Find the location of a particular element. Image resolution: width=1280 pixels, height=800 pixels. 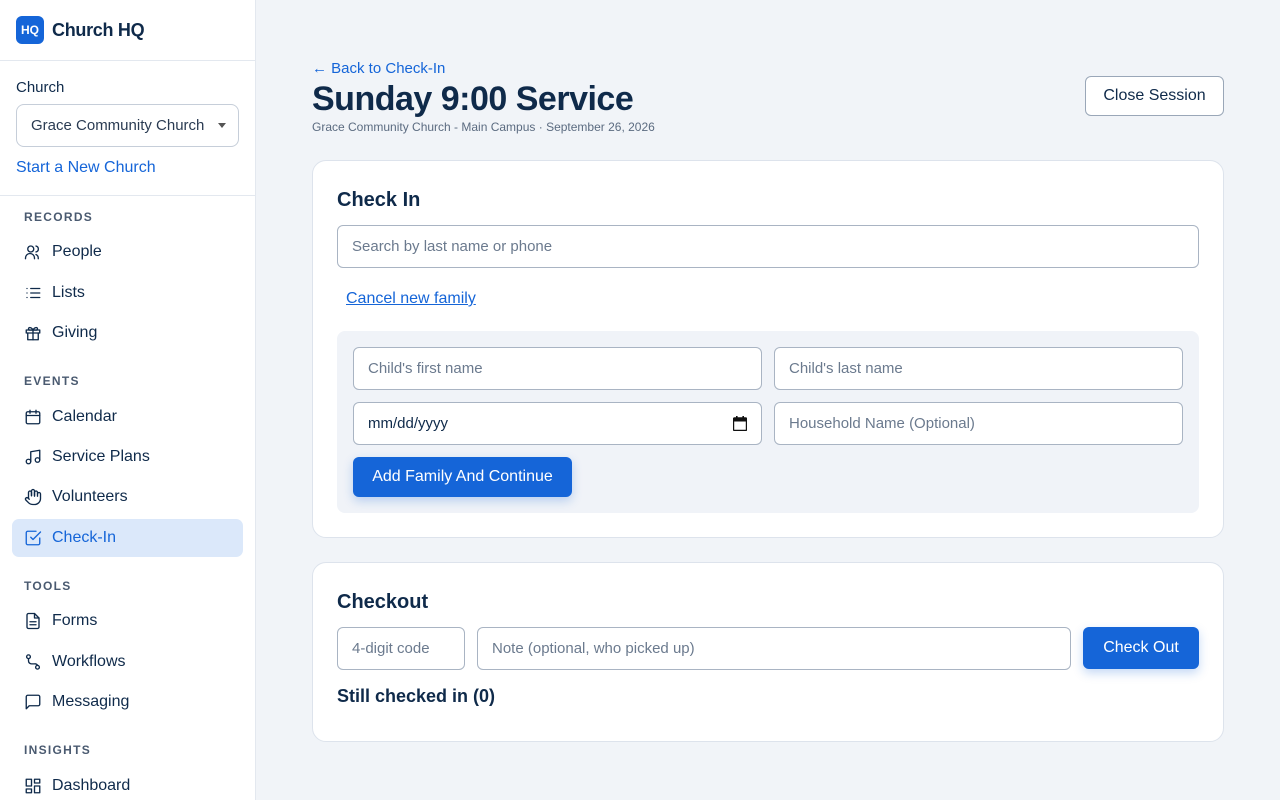

checkout-note-input: Note (optional, who picked up) is located at coordinates (774, 648).